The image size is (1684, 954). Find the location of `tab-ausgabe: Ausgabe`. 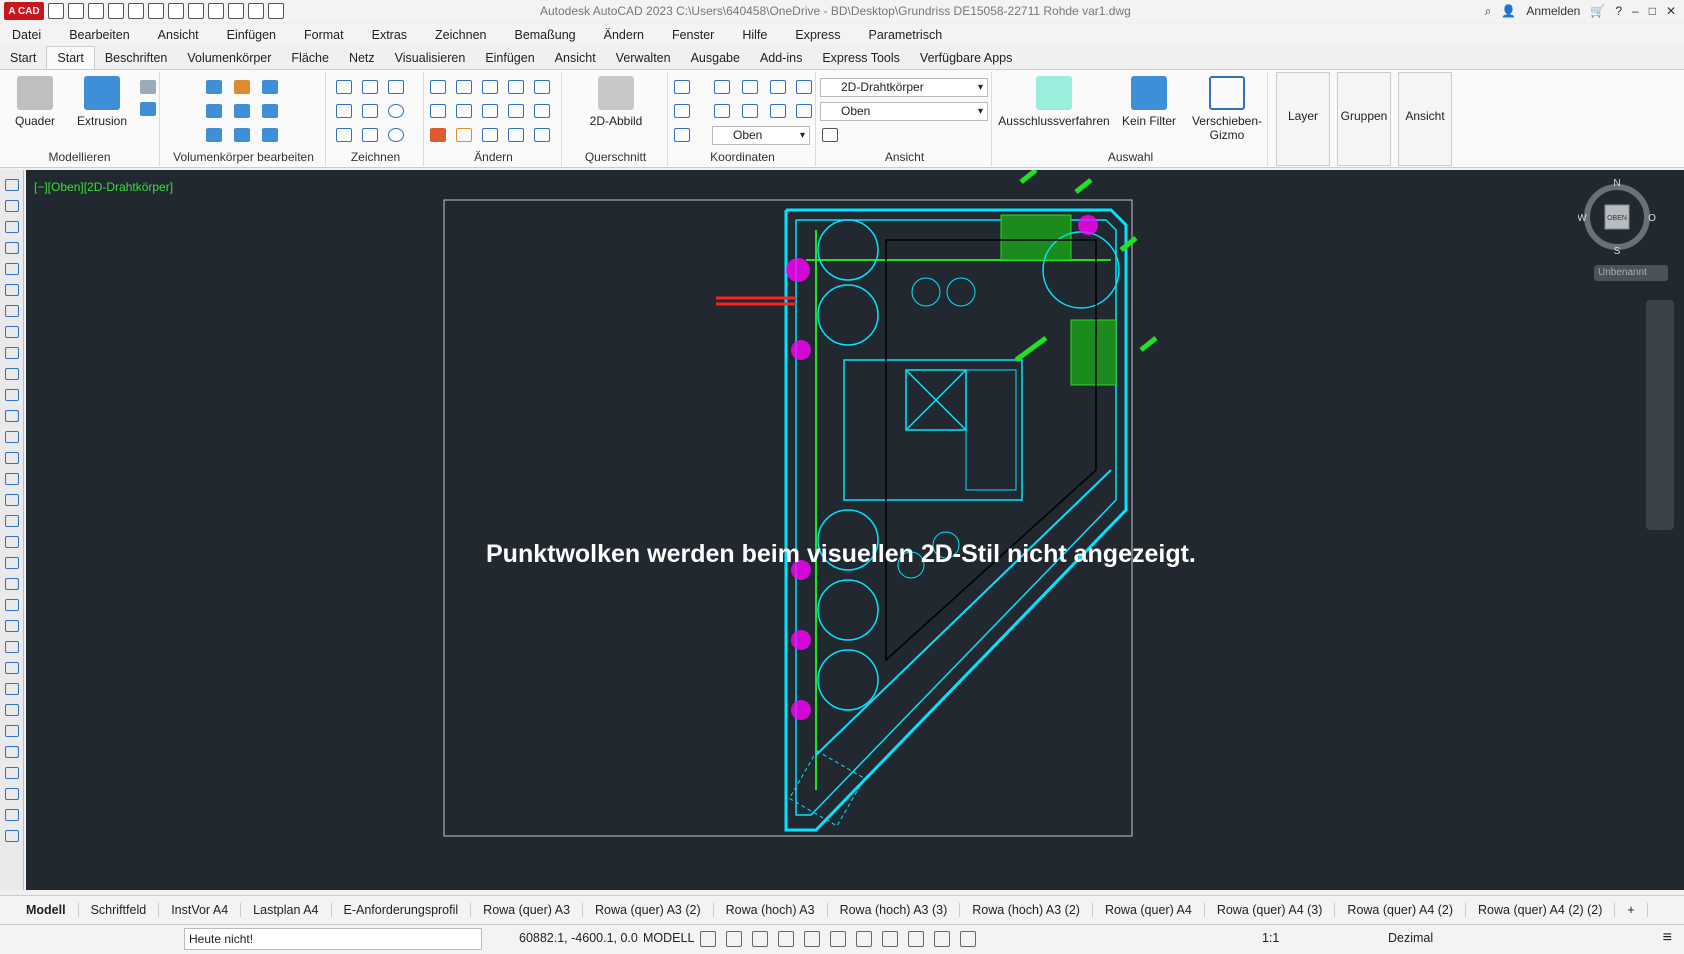

tab-ausgabe: Ausgabe is located at coordinates (715, 58).